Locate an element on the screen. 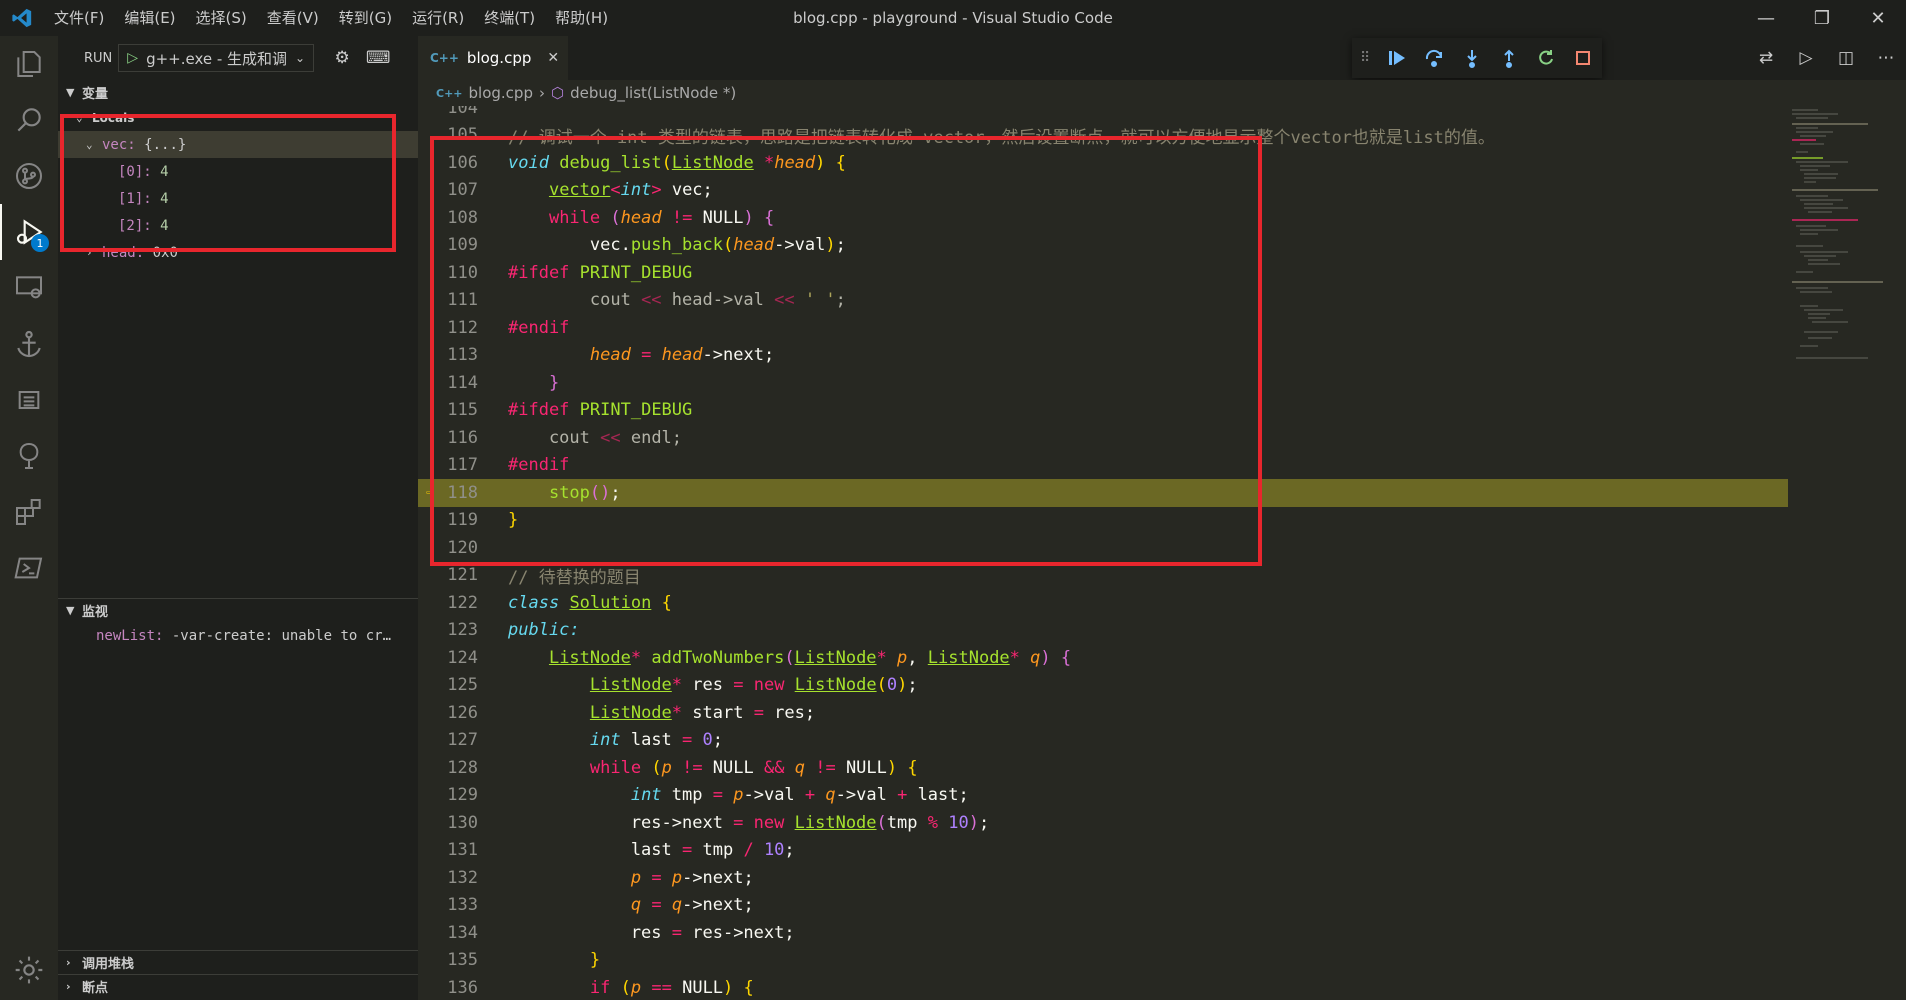 The image size is (1906, 1000). editor-actions: ⇄ ▷ ◫ ⋯ is located at coordinates (1826, 58).